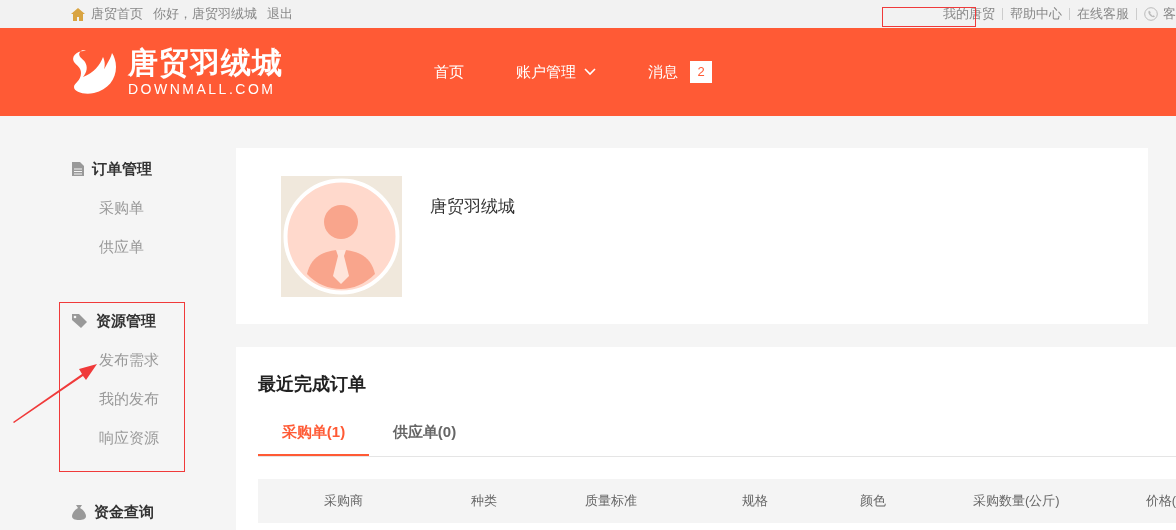 This screenshot has height=530, width=1176. Describe the element at coordinates (873, 501) in the screenshot. I see `column-header: 颜色` at that location.